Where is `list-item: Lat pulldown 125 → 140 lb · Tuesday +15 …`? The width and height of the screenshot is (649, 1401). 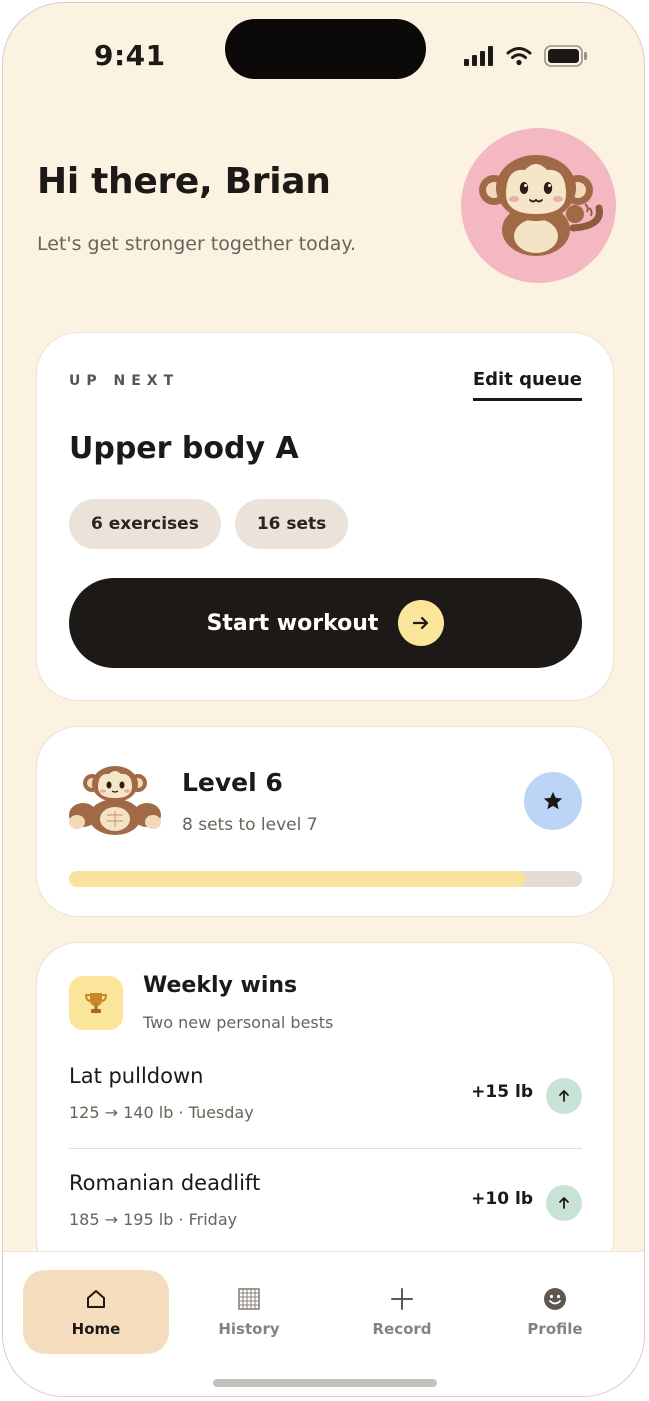
list-item: Lat pulldown 125 → 140 lb · Tuesday +15 … is located at coordinates (325, 1100).